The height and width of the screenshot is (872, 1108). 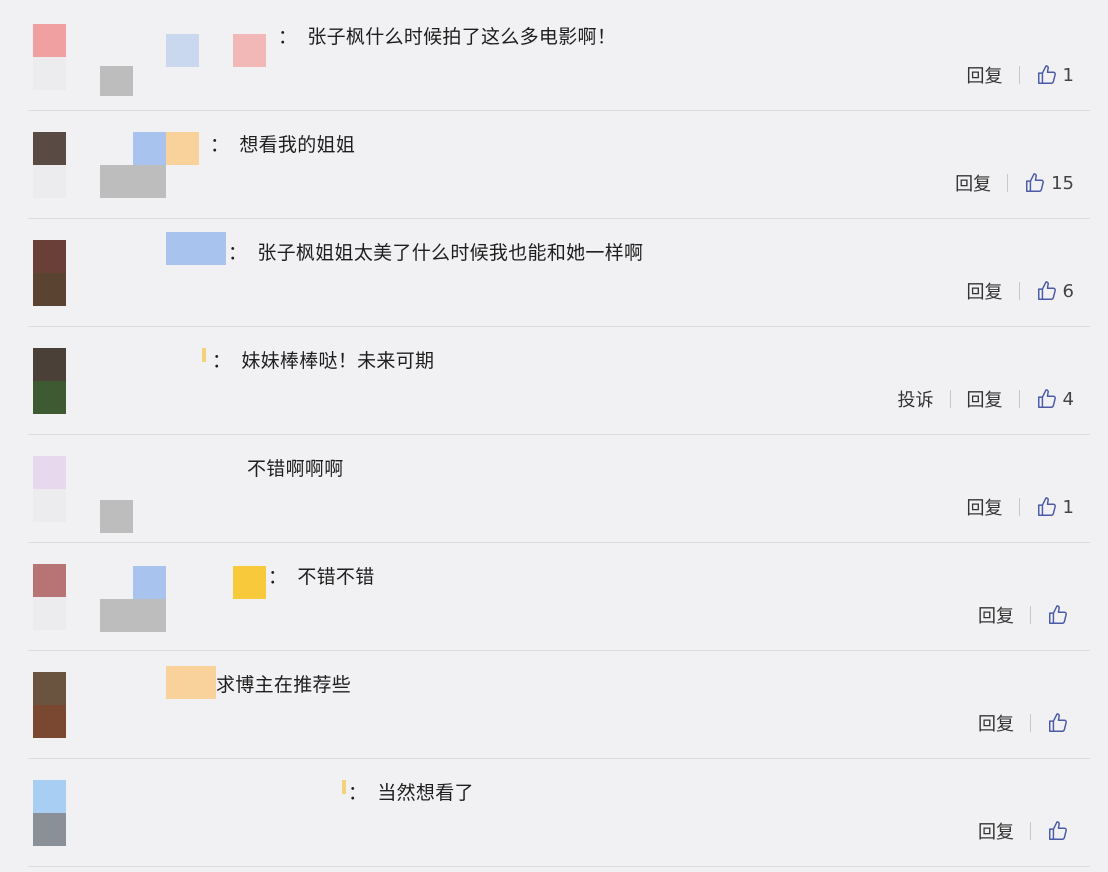 I want to click on comment-text: ： 妹妹棒棒哒！未来可期, so click(x=323, y=359).